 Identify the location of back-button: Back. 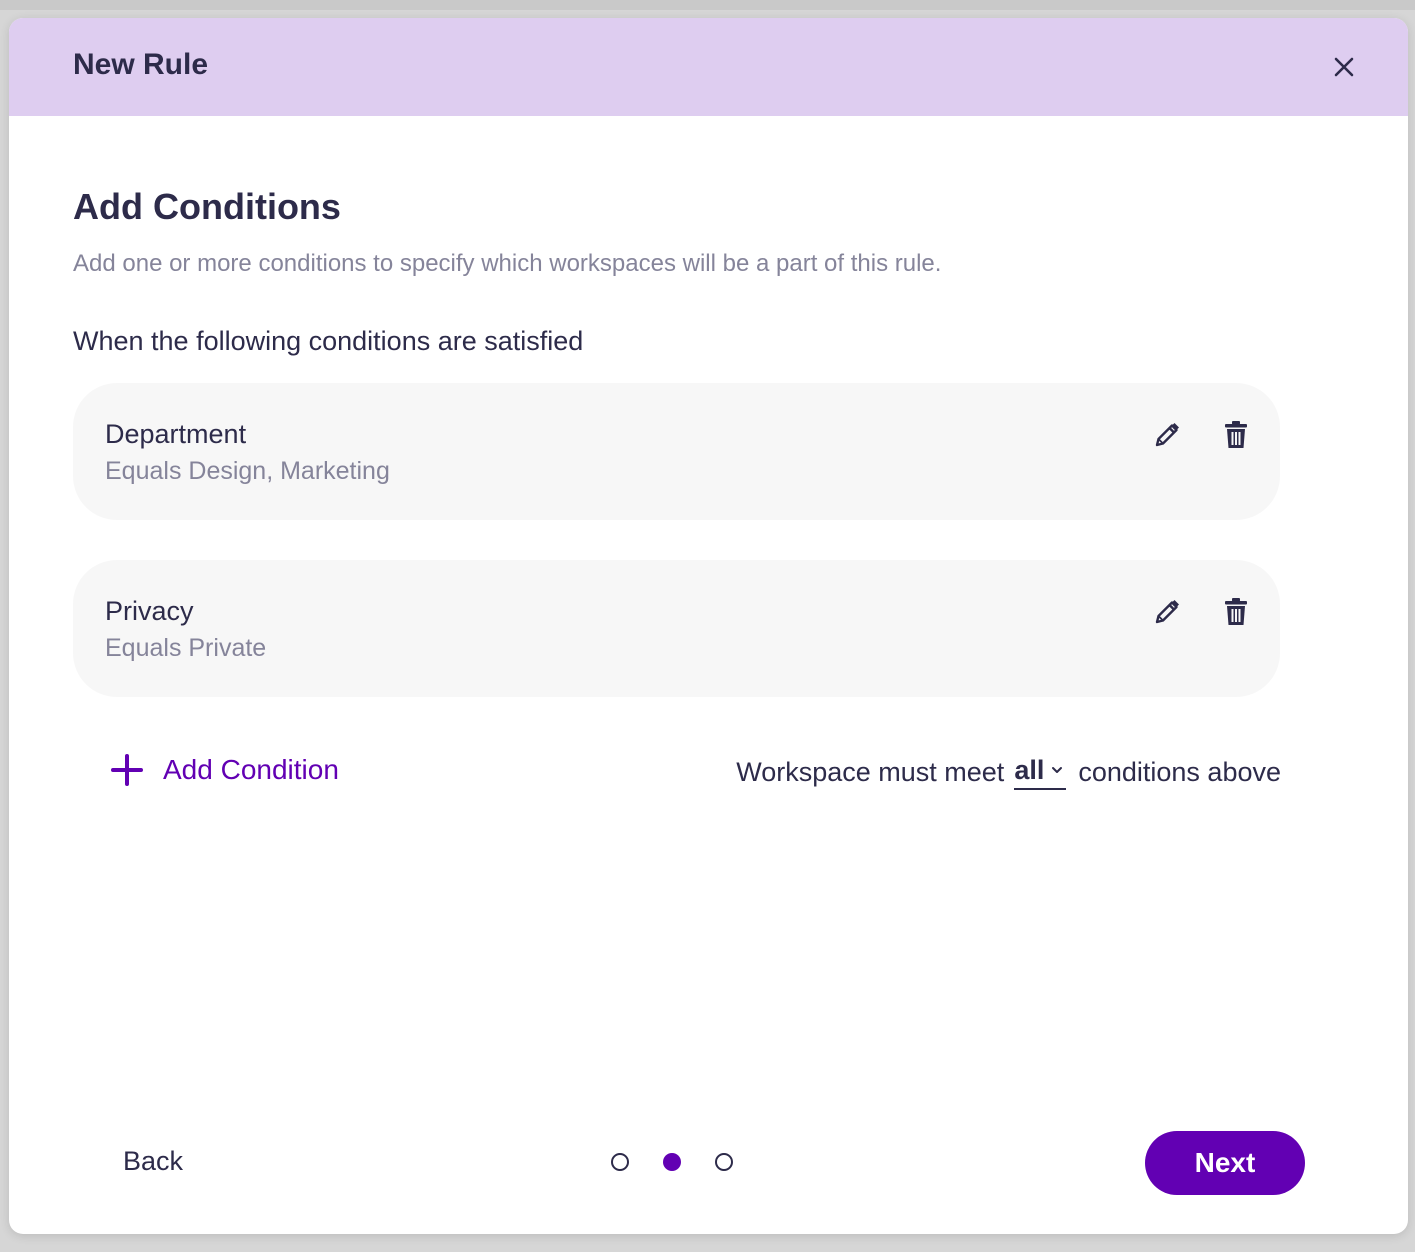
(153, 1161).